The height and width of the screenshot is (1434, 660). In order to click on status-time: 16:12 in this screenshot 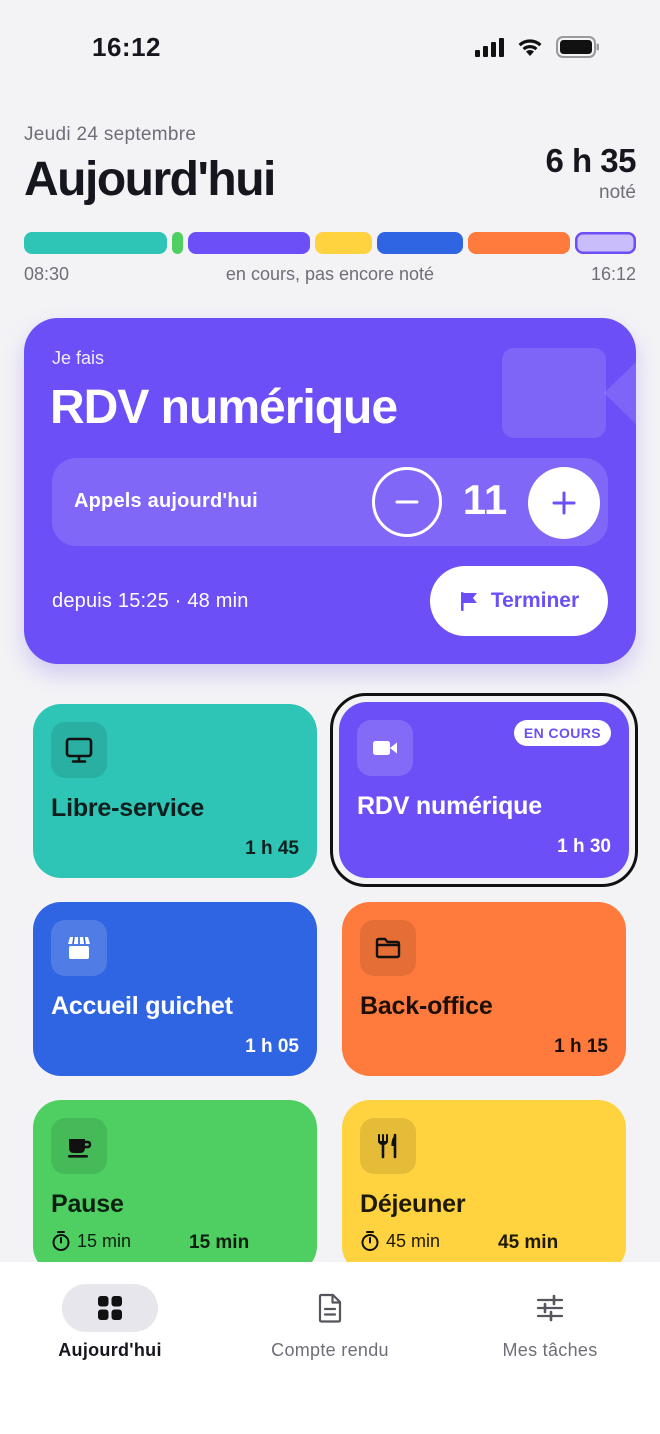, I will do `click(126, 47)`.